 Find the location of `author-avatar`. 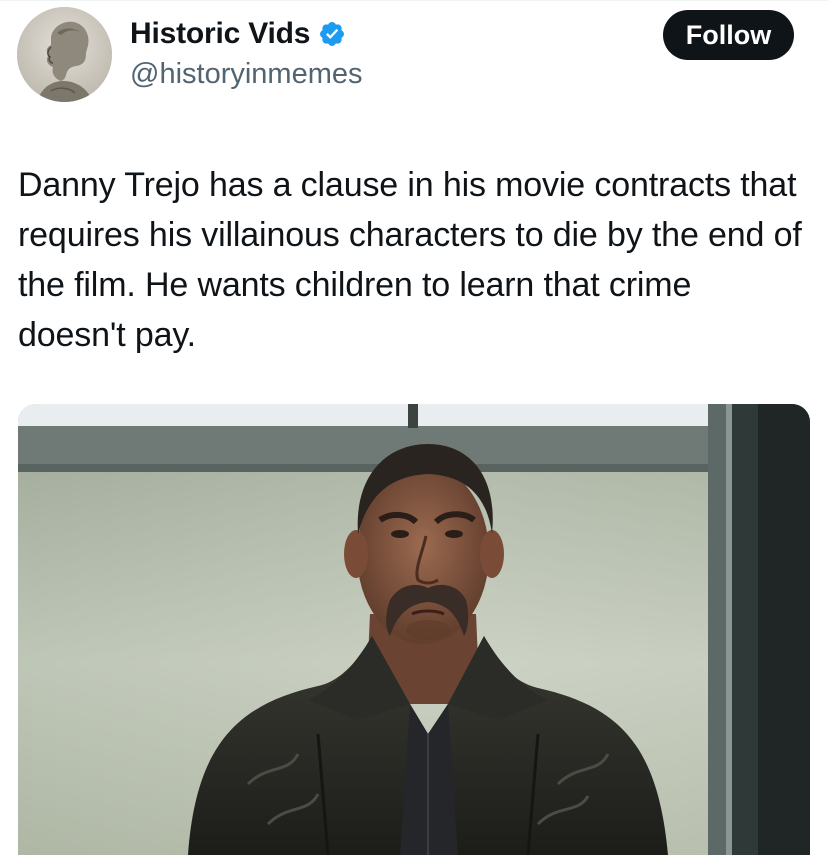

author-avatar is located at coordinates (64, 54).